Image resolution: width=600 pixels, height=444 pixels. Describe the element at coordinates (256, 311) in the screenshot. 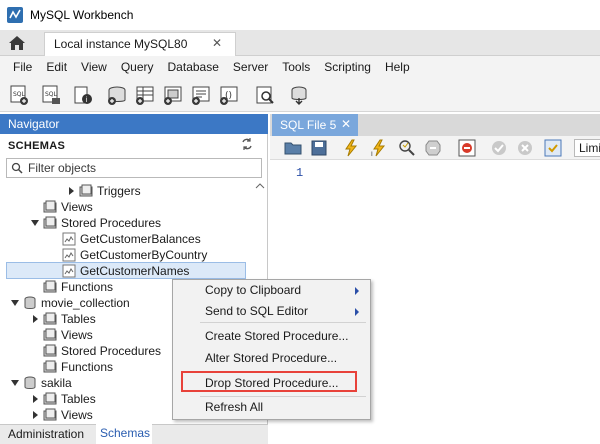

I see `menu-item-send-to-sql-editor: Send to SQL Editor` at that location.